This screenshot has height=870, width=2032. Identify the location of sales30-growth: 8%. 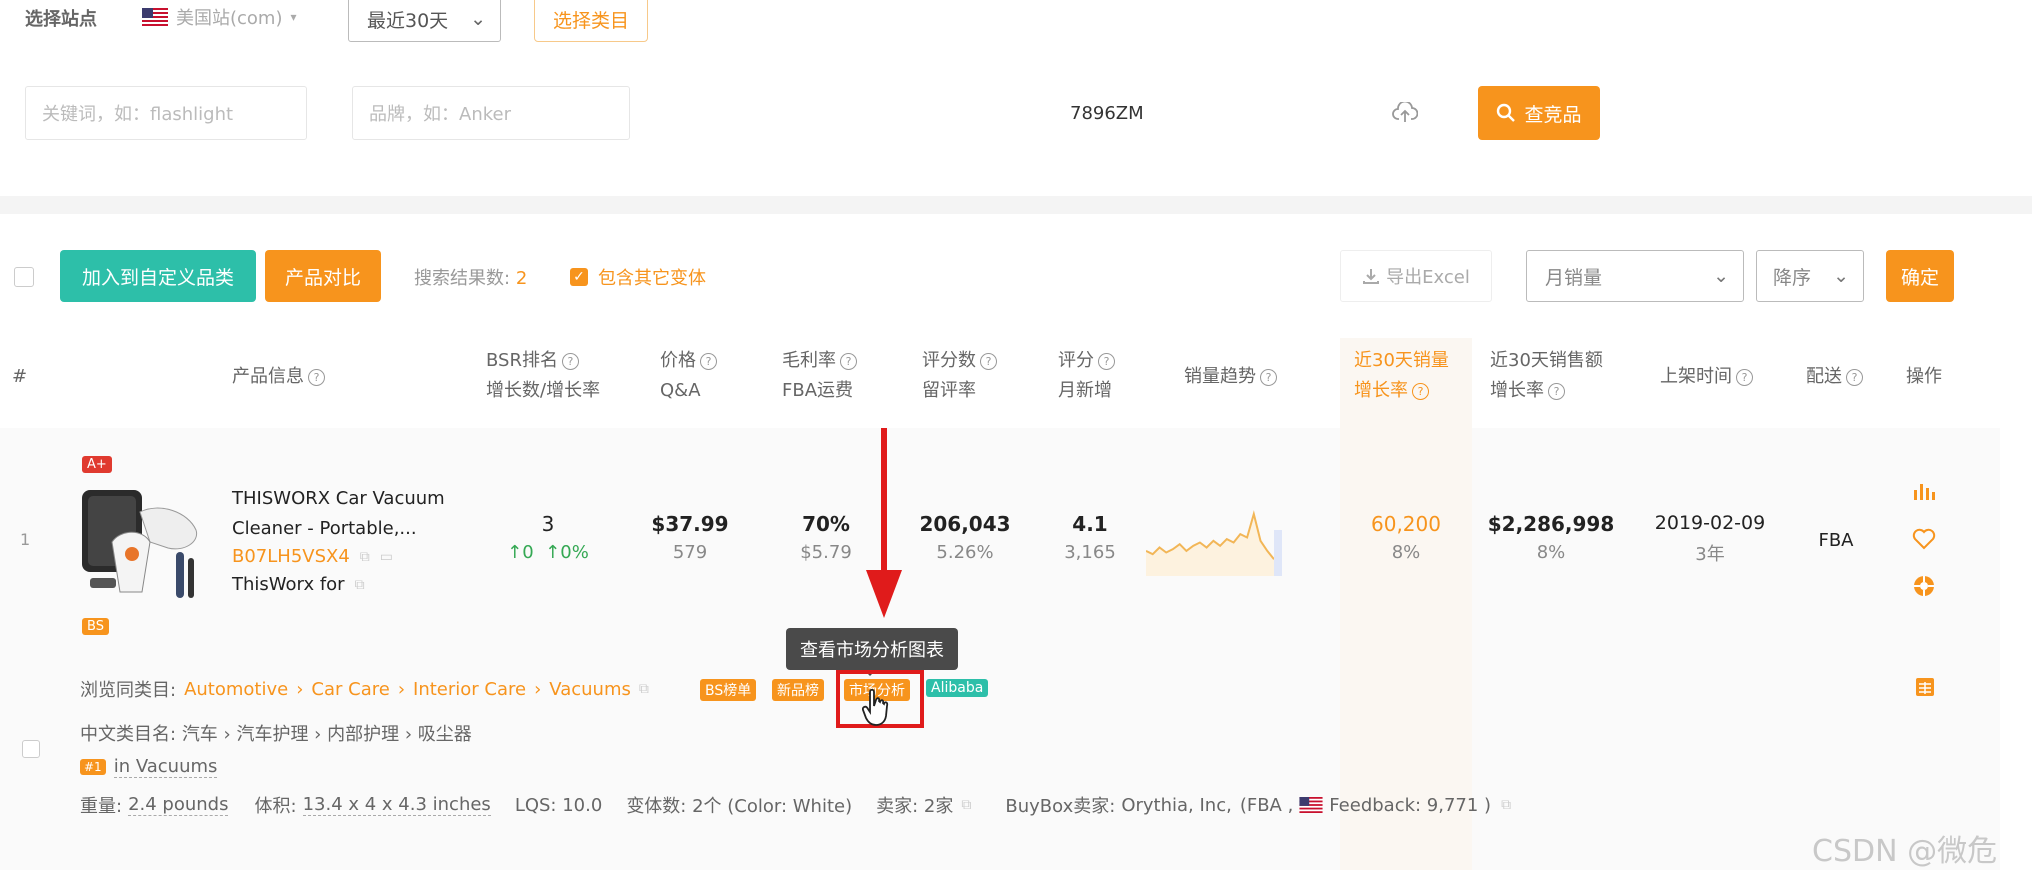
(1406, 552).